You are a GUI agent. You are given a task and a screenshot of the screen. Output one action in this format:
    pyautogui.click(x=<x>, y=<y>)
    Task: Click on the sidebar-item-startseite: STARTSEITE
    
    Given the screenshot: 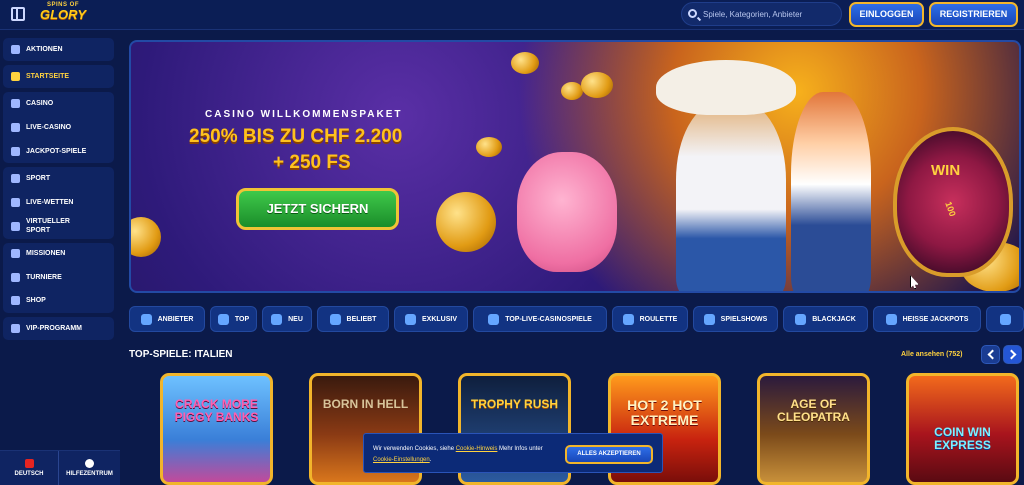 What is the action you would take?
    pyautogui.click(x=40, y=76)
    